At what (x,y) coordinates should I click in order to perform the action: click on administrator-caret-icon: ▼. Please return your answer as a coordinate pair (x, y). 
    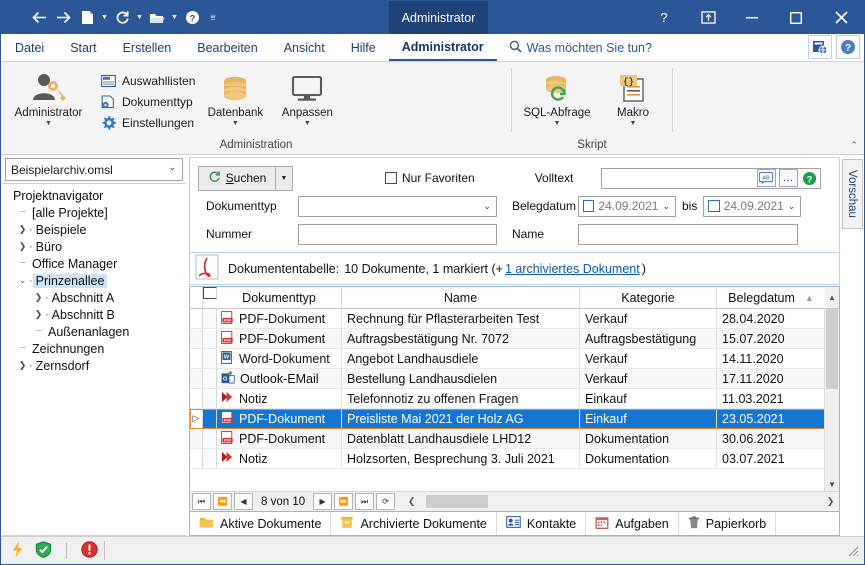
    Looking at the image, I should click on (48, 124).